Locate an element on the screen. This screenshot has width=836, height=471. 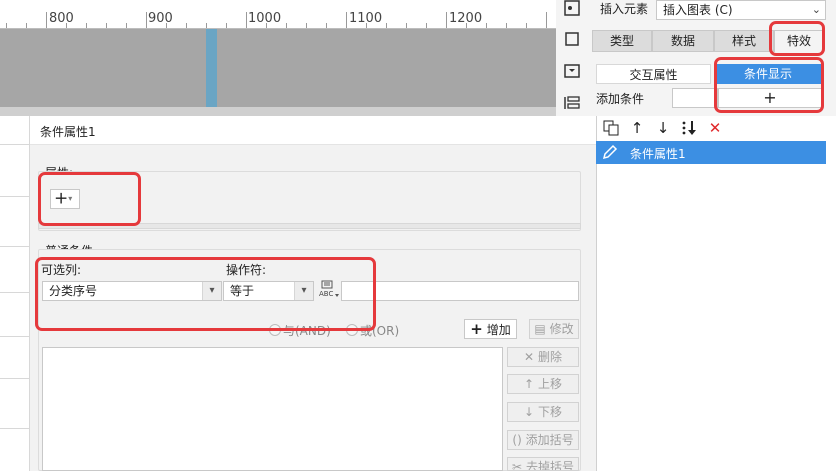
move-up-button: ↑ 上移 is located at coordinates (543, 384).